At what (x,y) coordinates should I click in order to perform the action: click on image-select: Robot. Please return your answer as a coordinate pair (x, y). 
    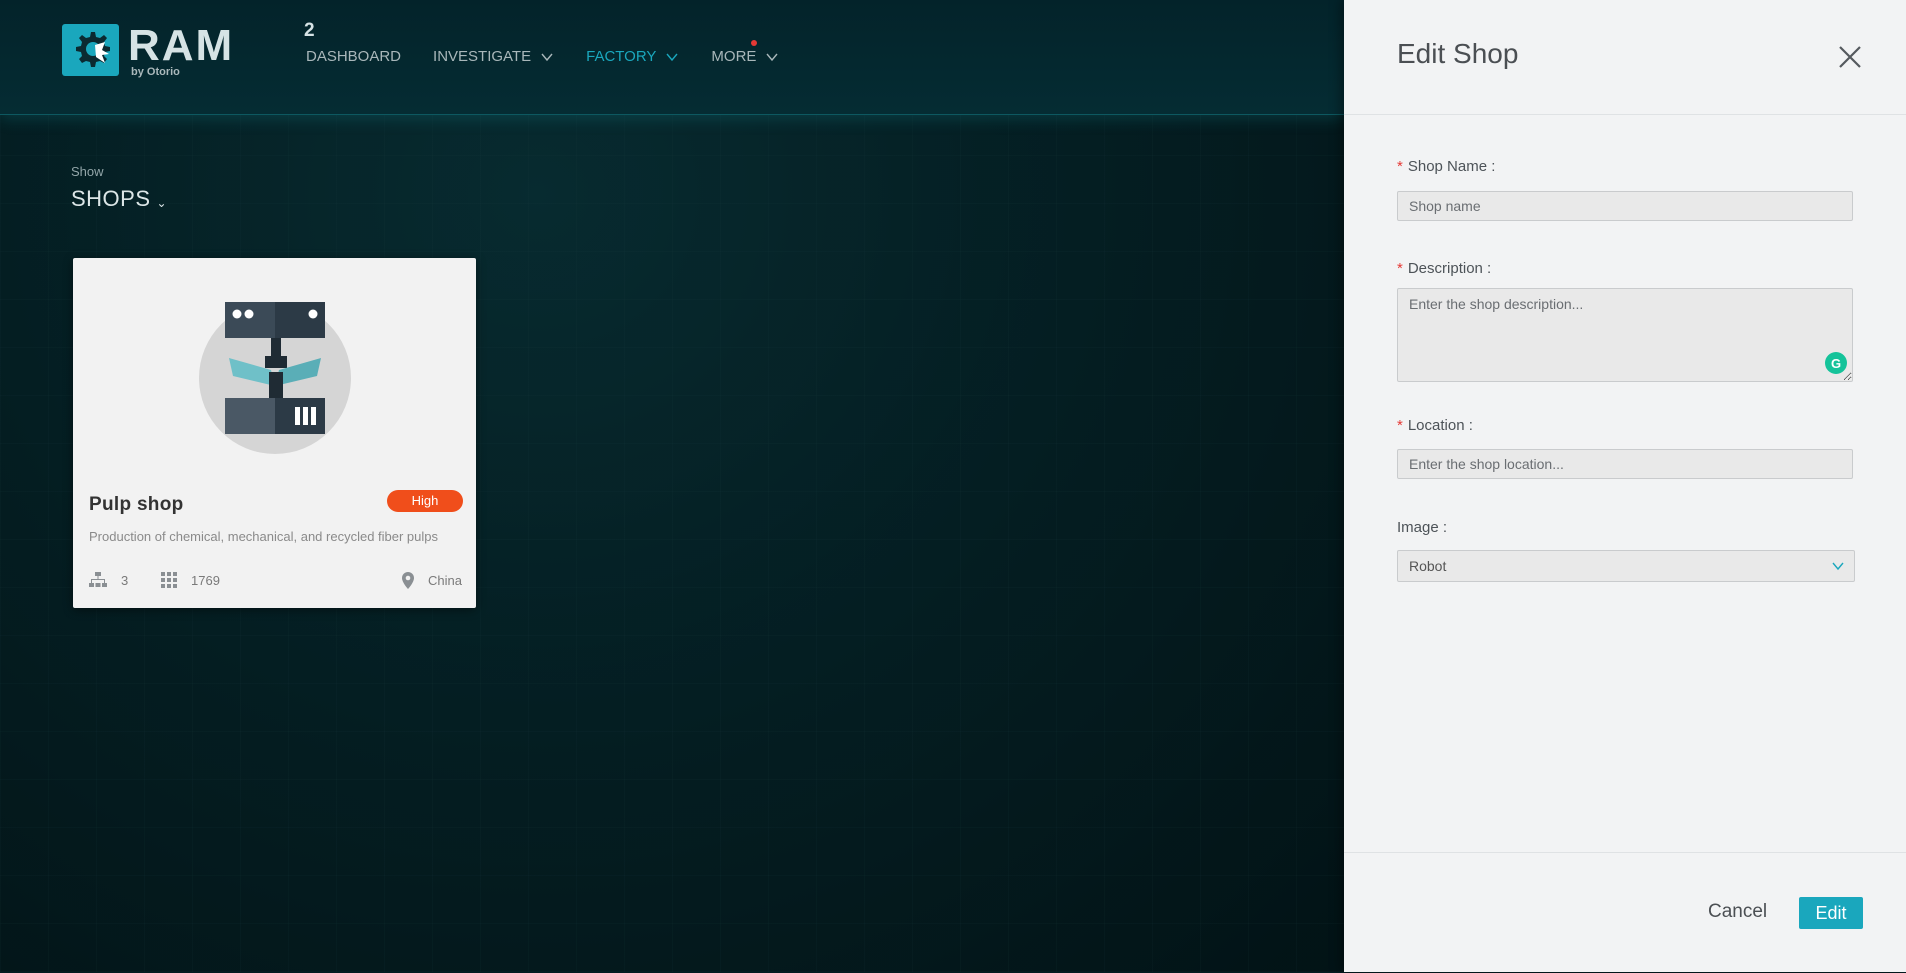
    Looking at the image, I should click on (1626, 566).